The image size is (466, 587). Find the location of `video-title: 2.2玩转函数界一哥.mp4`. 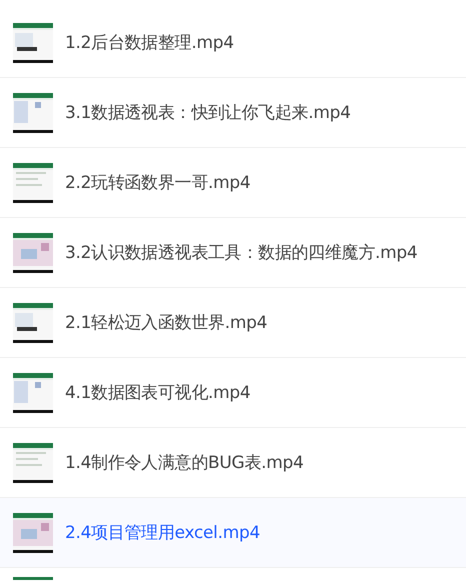

video-title: 2.2玩转函数界一哥.mp4 is located at coordinates (157, 182).